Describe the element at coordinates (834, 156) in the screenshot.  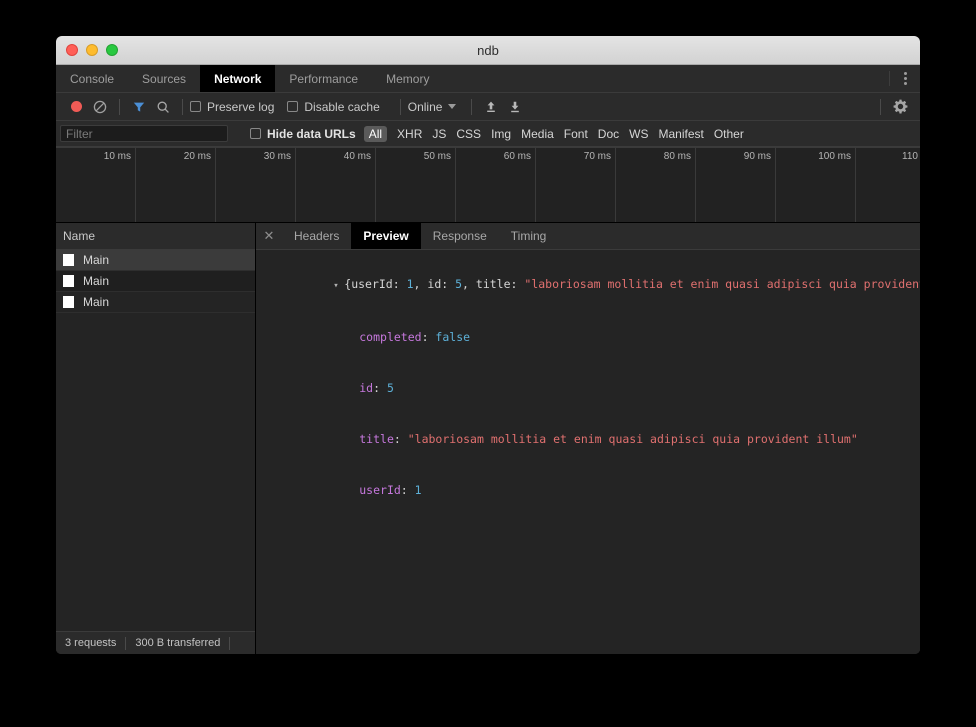
I see `timeline-tick-label: 100 ms` at that location.